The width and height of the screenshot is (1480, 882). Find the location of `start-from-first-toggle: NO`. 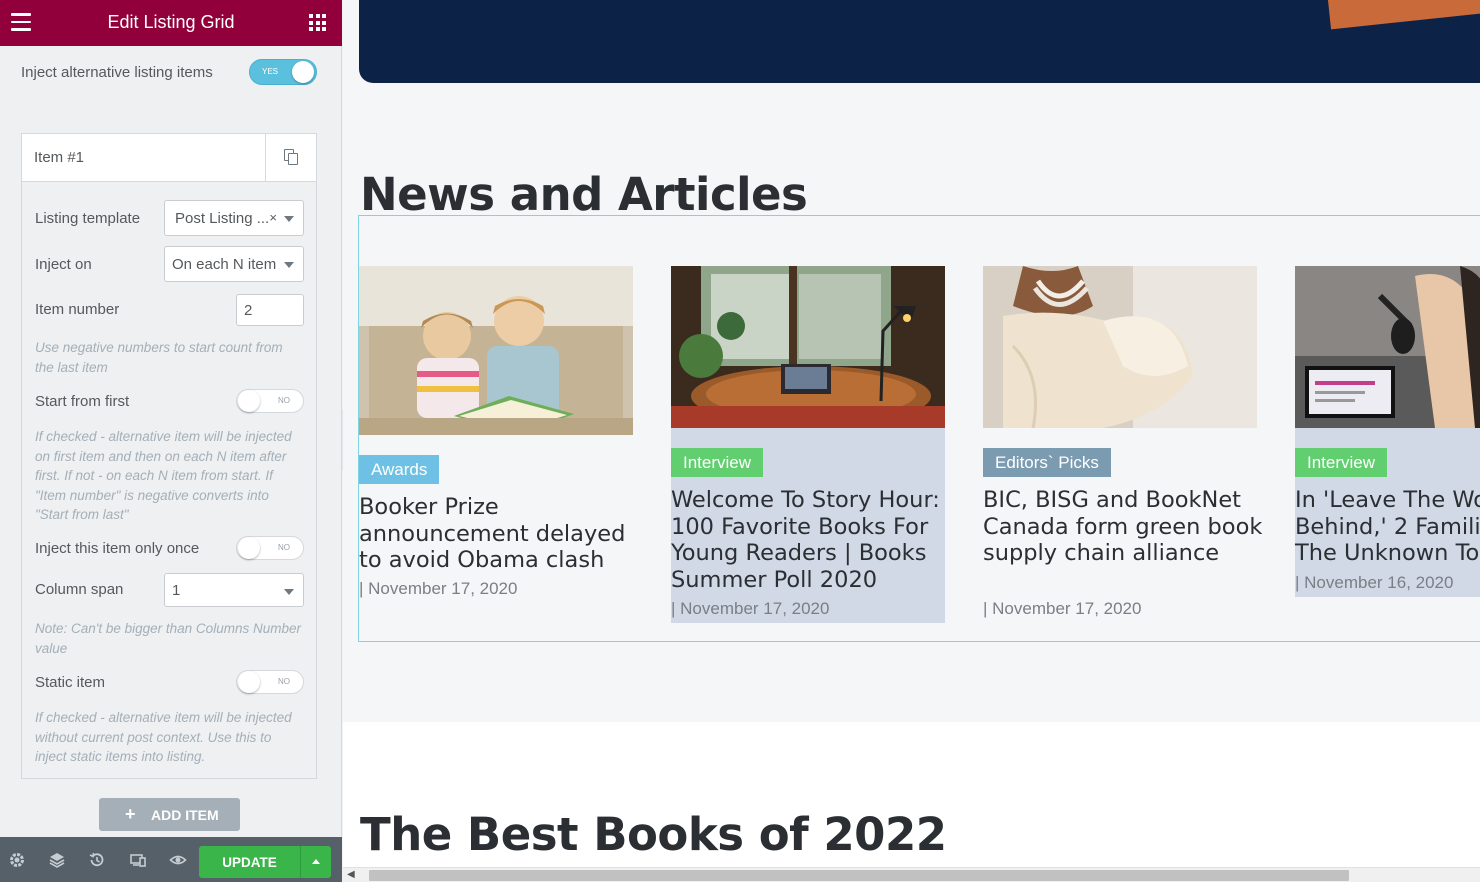

start-from-first-toggle: NO is located at coordinates (270, 401).